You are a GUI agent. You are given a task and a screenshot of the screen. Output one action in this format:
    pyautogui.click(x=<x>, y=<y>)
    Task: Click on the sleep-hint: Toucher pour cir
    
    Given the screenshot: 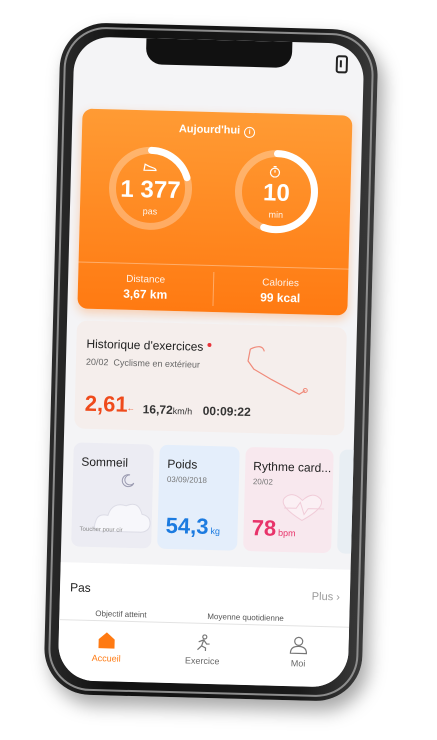 What is the action you would take?
    pyautogui.click(x=101, y=530)
    